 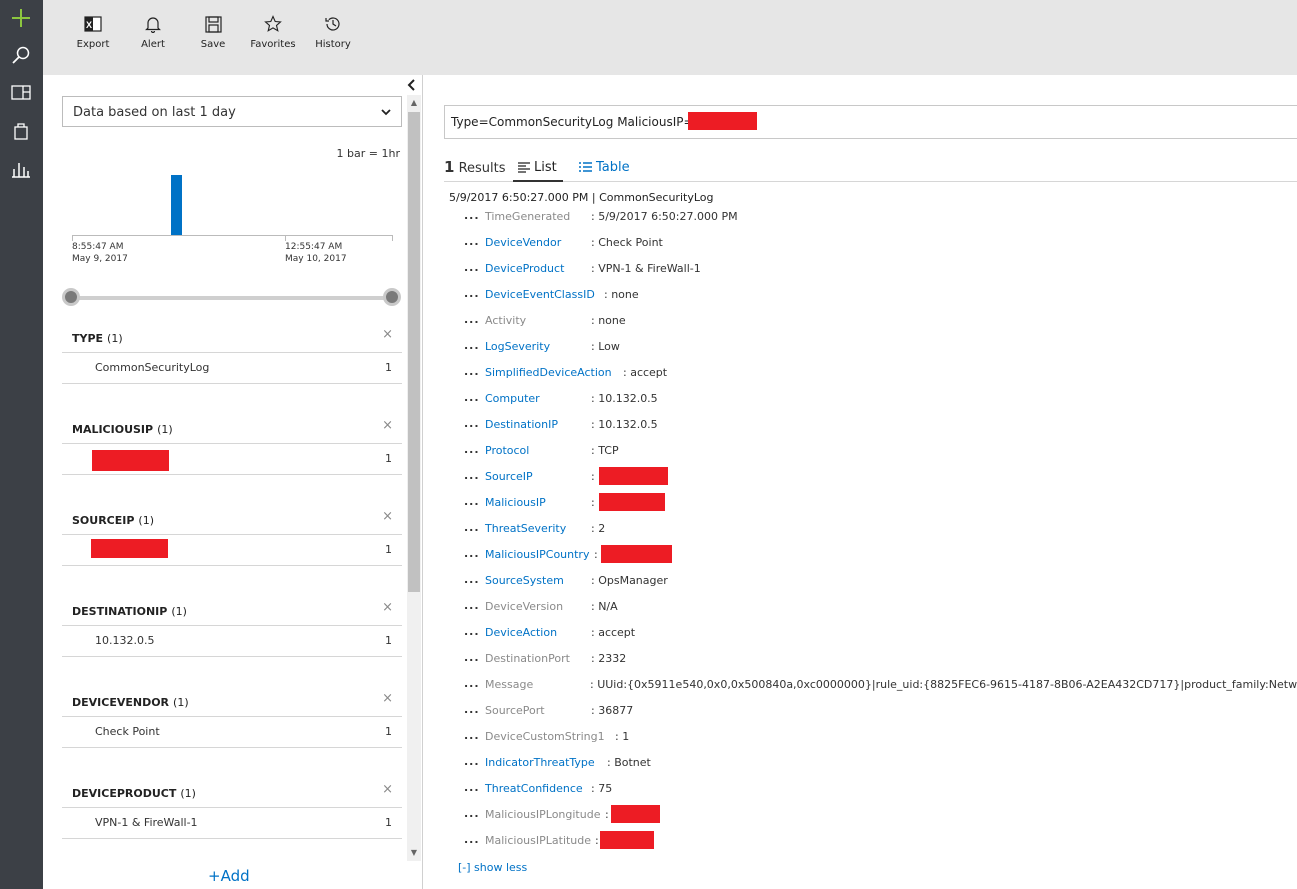 I want to click on histogram-bar, so click(x=176, y=205).